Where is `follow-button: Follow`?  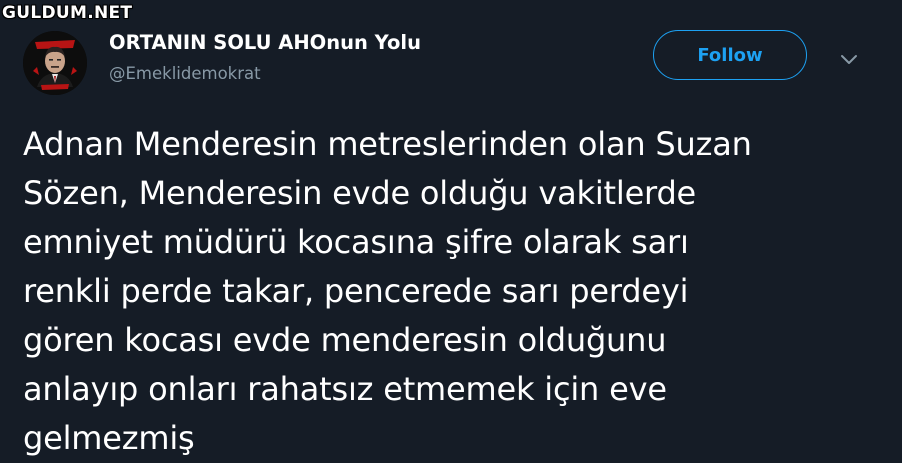
follow-button: Follow is located at coordinates (730, 55).